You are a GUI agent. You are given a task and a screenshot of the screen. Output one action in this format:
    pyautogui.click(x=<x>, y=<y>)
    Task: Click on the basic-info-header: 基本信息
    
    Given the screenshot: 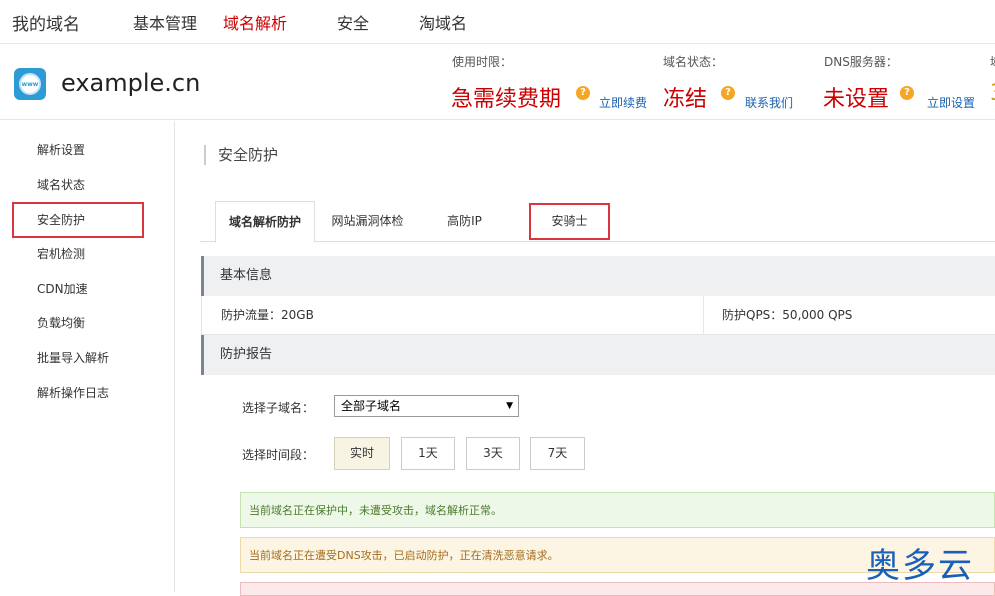 What is the action you would take?
    pyautogui.click(x=598, y=276)
    